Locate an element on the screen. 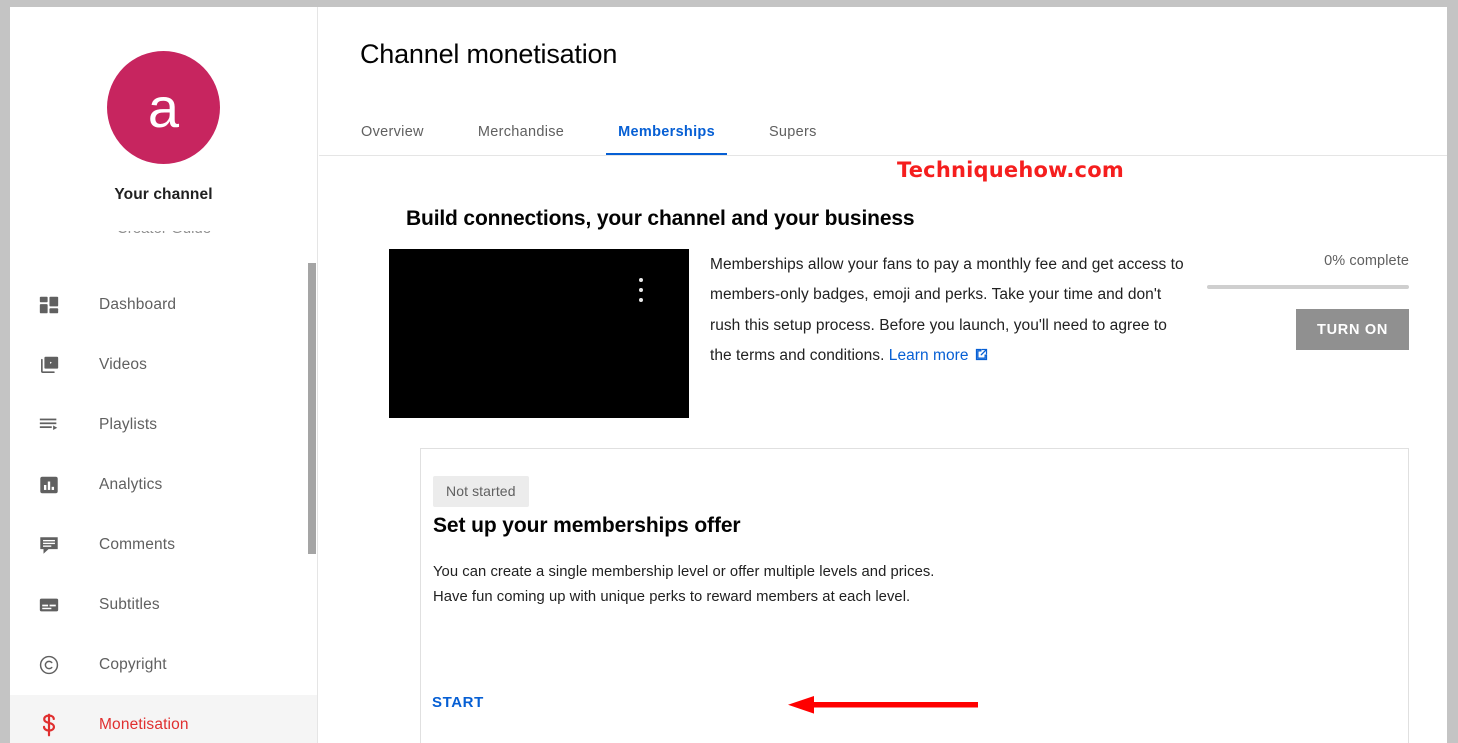  tab-merchandise: Merchandise is located at coordinates (521, 140).